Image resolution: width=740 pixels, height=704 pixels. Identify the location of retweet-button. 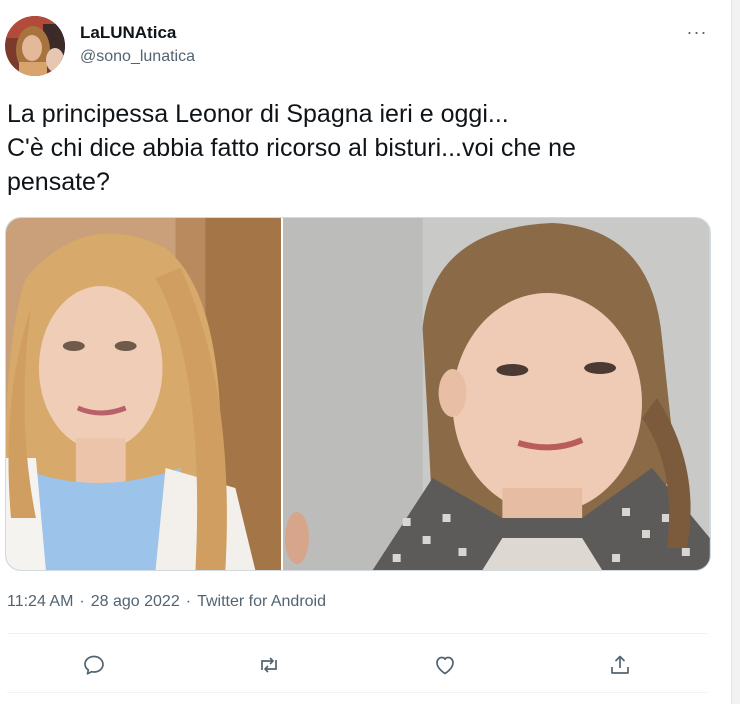
(269, 665).